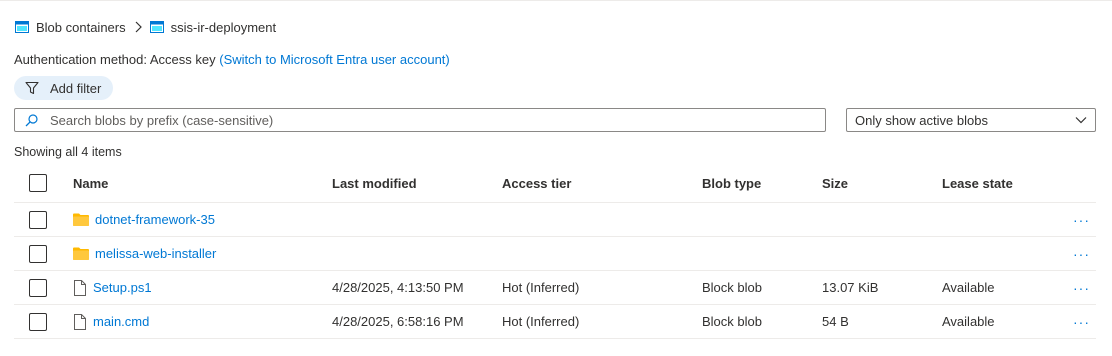 Image resolution: width=1112 pixels, height=356 pixels. I want to click on table-row: melissa-web-installer ···, so click(555, 254).